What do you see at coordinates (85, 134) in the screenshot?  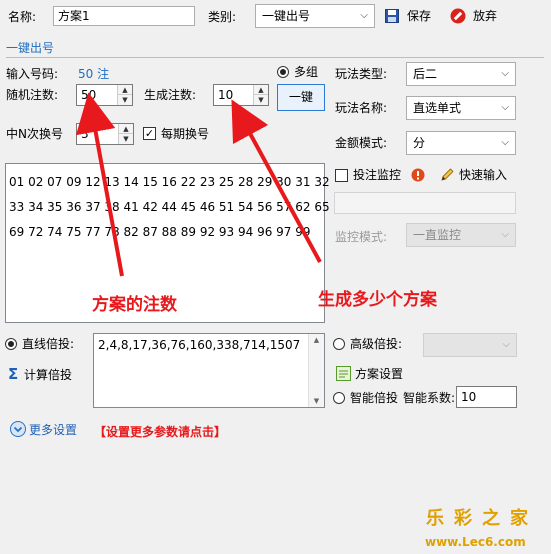 I see `change-after-n-value: 3` at bounding box center [85, 134].